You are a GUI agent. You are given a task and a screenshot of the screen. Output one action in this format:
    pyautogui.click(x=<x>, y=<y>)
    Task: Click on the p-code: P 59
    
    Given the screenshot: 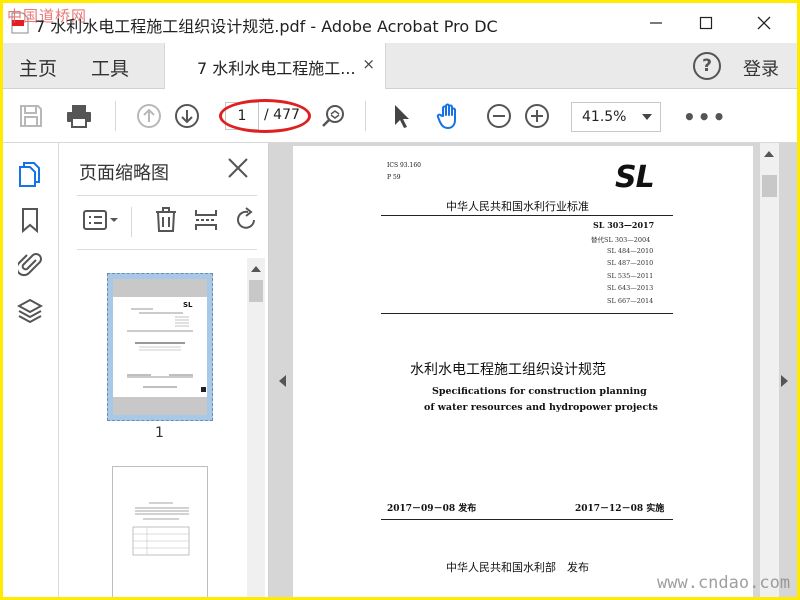 What is the action you would take?
    pyautogui.click(x=394, y=177)
    